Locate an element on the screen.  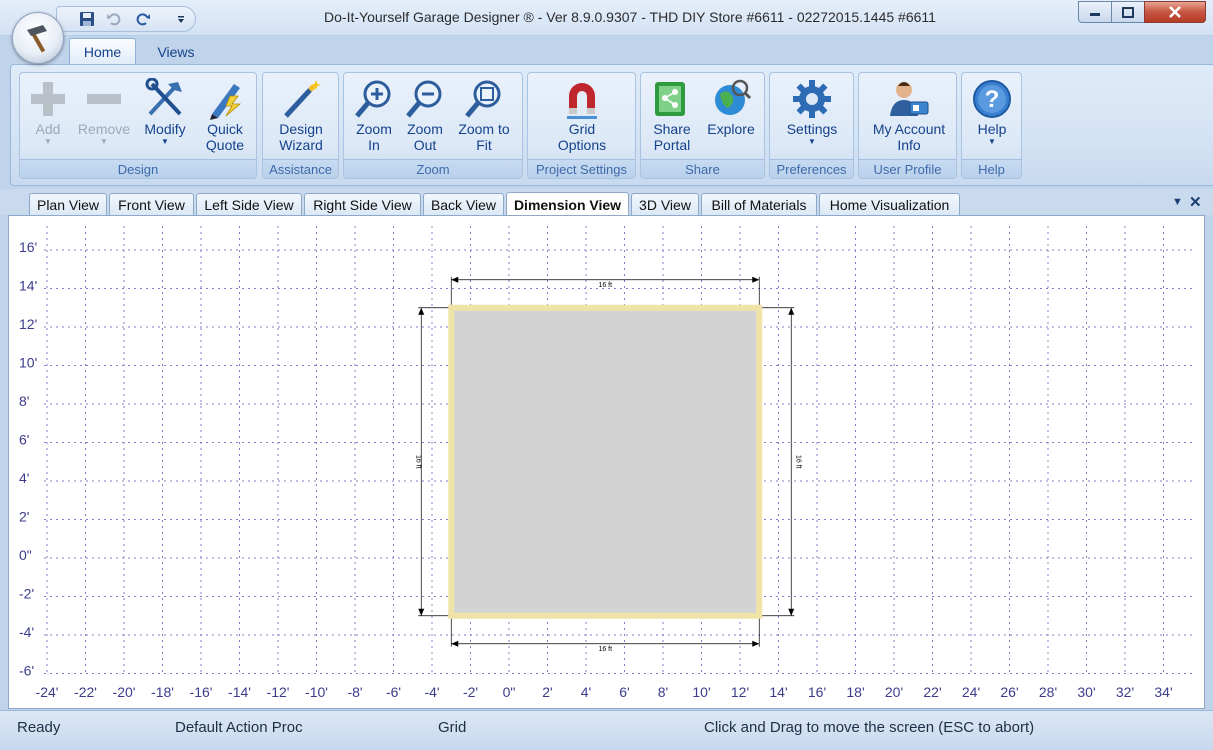
add-button: Add ▼ is located at coordinates (48, 118).